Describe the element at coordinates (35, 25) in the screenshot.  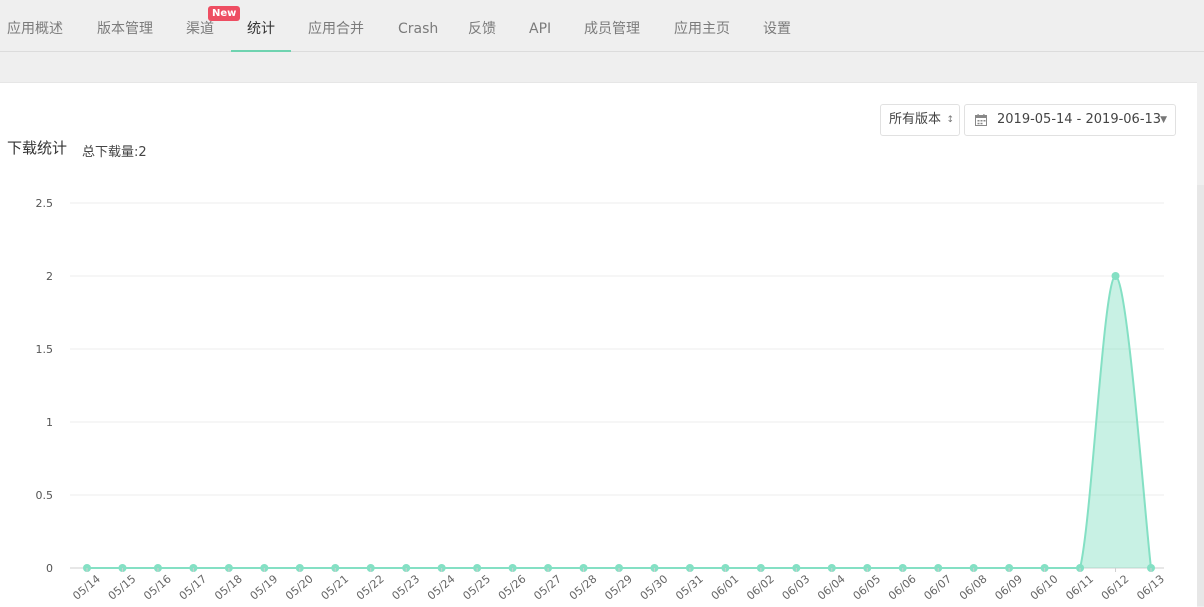
I see `tab-overview: 应用概述` at that location.